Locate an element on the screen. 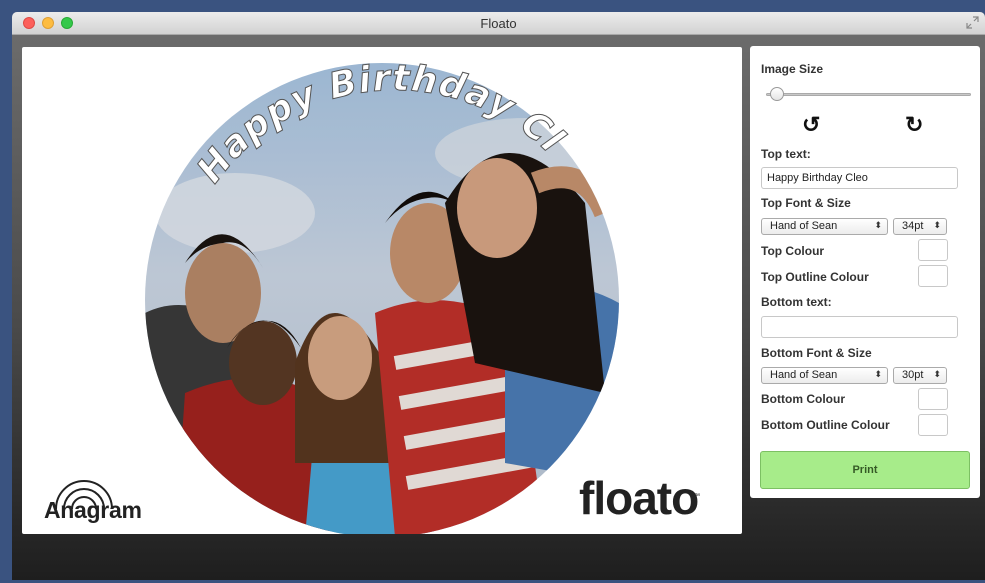 Image resolution: width=985 pixels, height=583 pixels. window-title: Floato is located at coordinates (498, 23).